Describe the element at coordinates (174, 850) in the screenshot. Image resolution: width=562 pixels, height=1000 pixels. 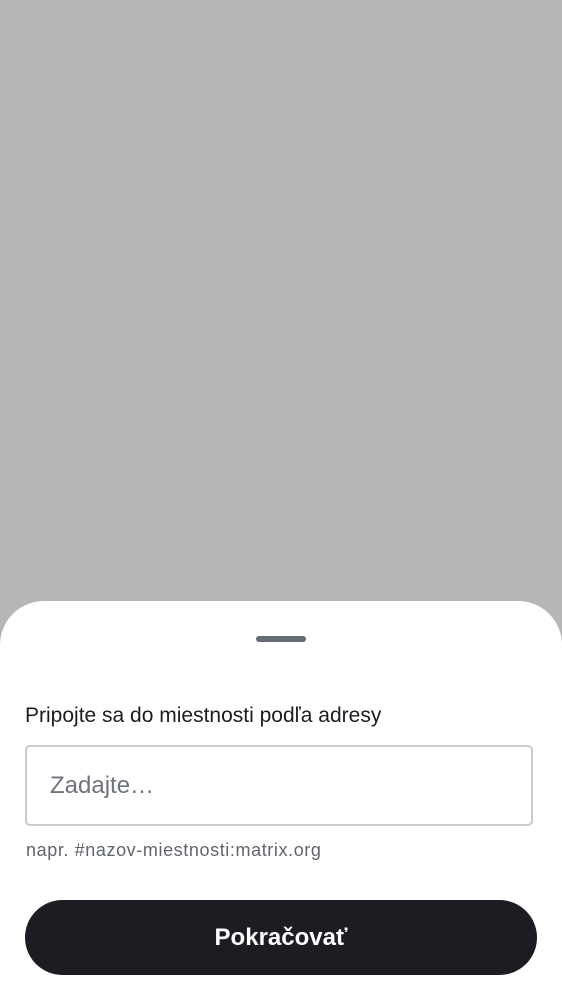
I see `room-address-hint: napr. #nazov-miestnosti:matrix.org` at that location.